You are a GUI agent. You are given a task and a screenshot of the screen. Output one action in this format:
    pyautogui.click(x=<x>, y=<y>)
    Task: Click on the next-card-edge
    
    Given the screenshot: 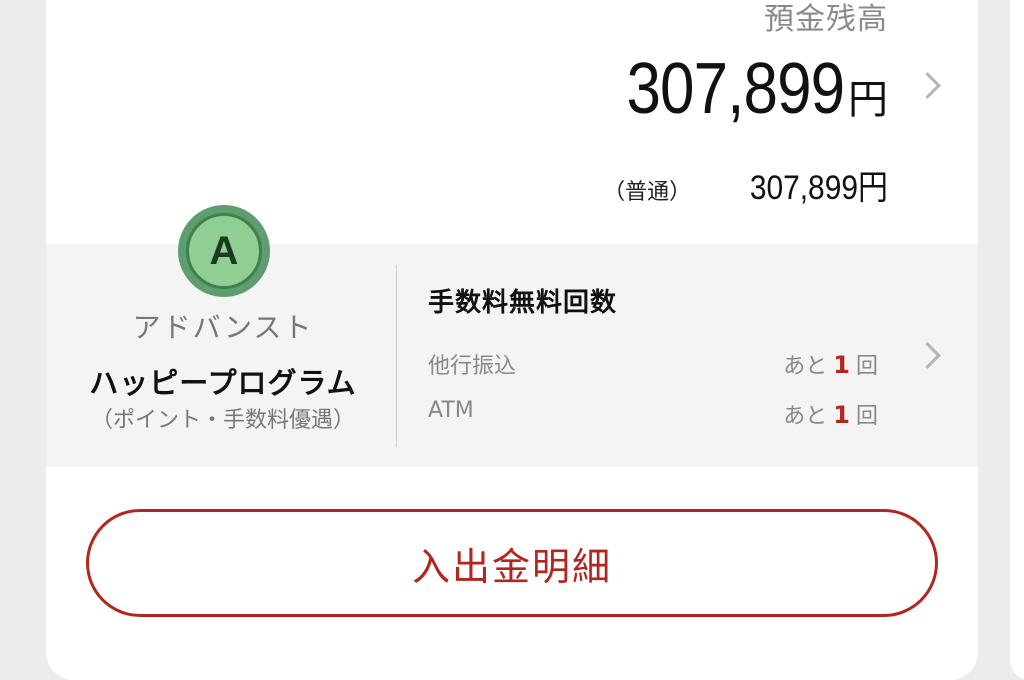 What is the action you would take?
    pyautogui.click(x=1017, y=340)
    